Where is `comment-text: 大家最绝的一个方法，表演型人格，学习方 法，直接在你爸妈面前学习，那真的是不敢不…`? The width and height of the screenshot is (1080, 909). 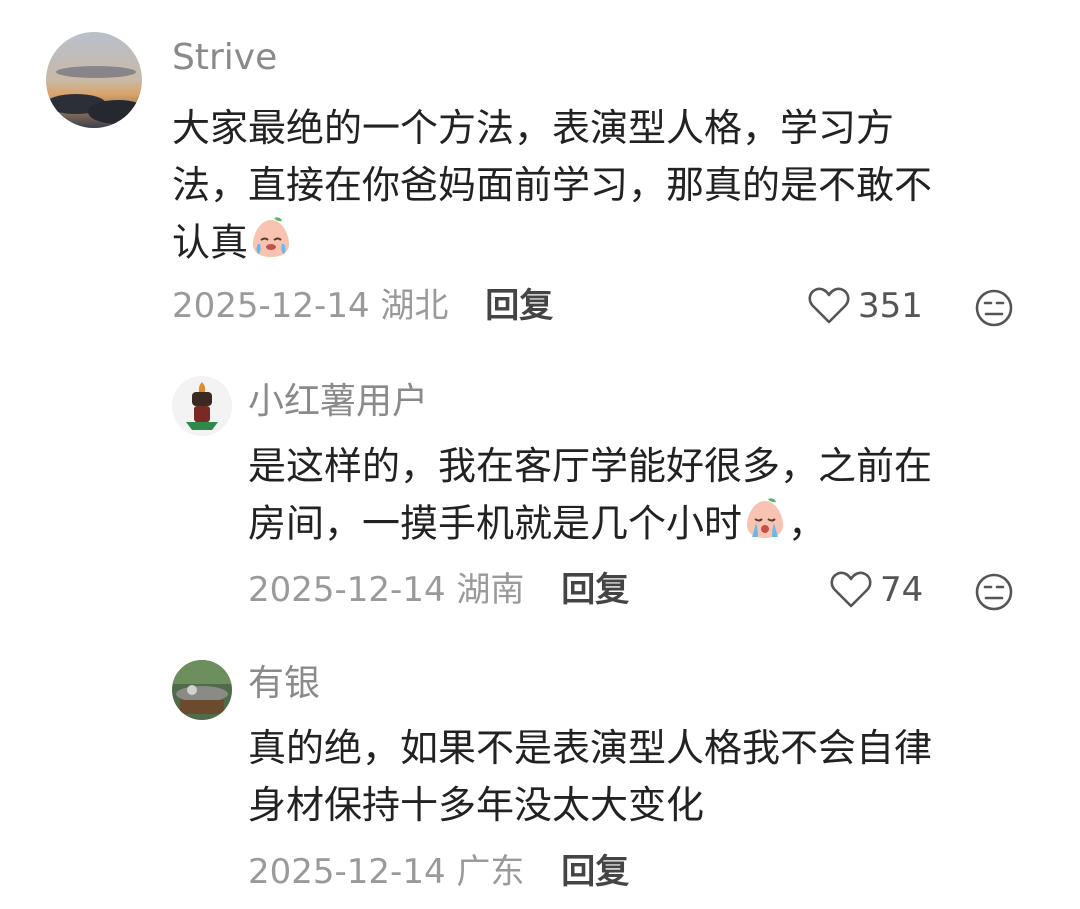 comment-text: 大家最绝的一个方法，表演型人格，学习方 法，直接在你爸妈面前学习，那真的是不敢不… is located at coordinates (552, 188).